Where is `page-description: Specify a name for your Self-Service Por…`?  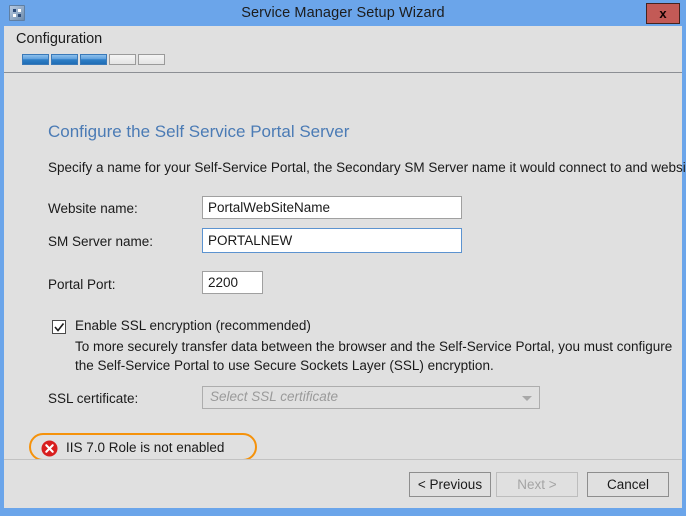
page-description: Specify a name for your Self-Service Por… is located at coordinates (367, 167).